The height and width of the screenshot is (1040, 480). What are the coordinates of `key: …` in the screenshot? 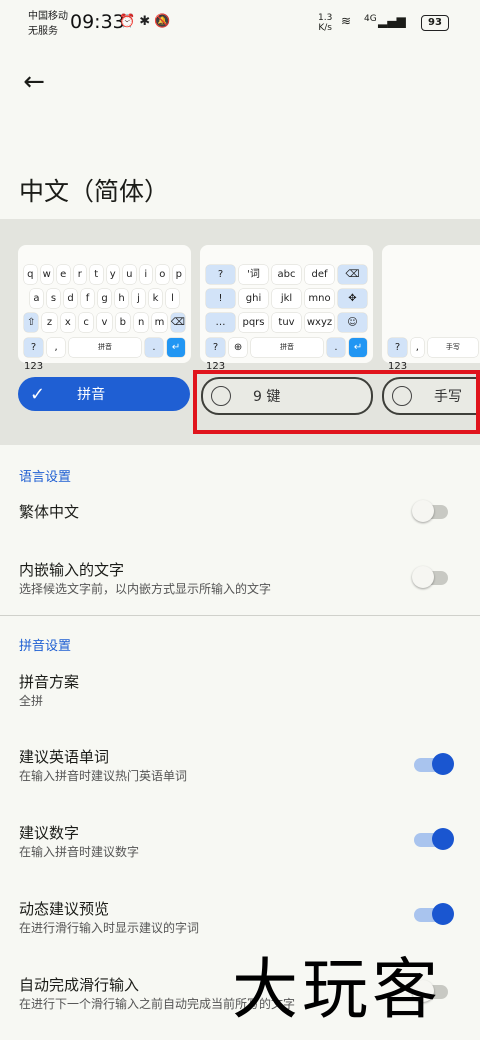 It's located at (220, 322).